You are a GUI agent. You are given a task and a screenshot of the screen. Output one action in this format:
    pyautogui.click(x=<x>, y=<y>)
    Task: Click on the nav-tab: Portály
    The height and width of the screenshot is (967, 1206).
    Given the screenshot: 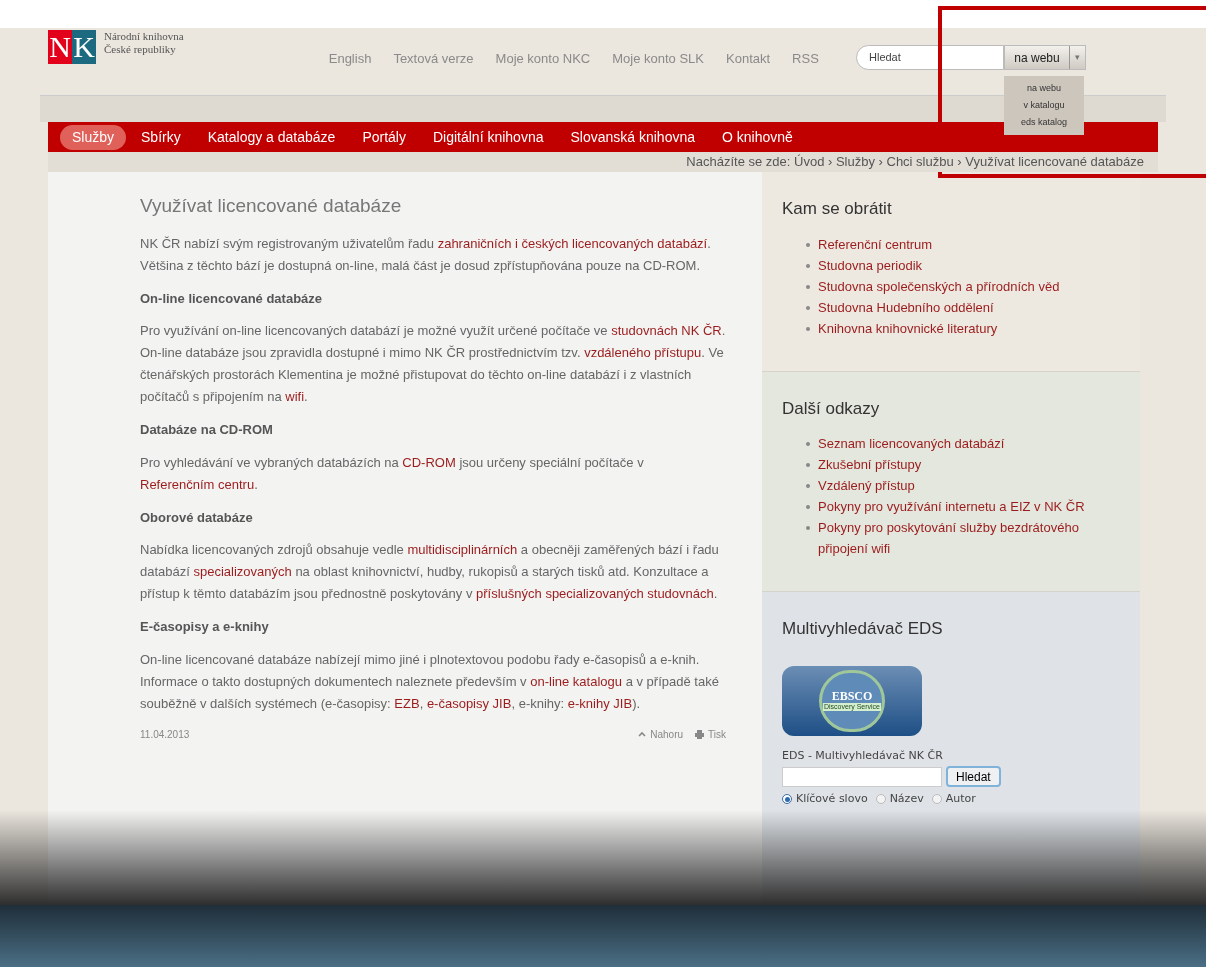 What is the action you would take?
    pyautogui.click(x=384, y=137)
    